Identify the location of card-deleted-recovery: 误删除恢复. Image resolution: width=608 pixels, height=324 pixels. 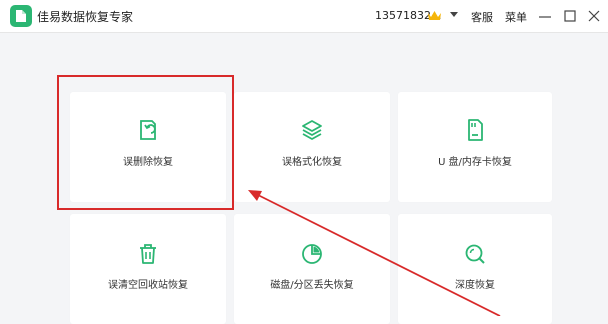
(148, 147).